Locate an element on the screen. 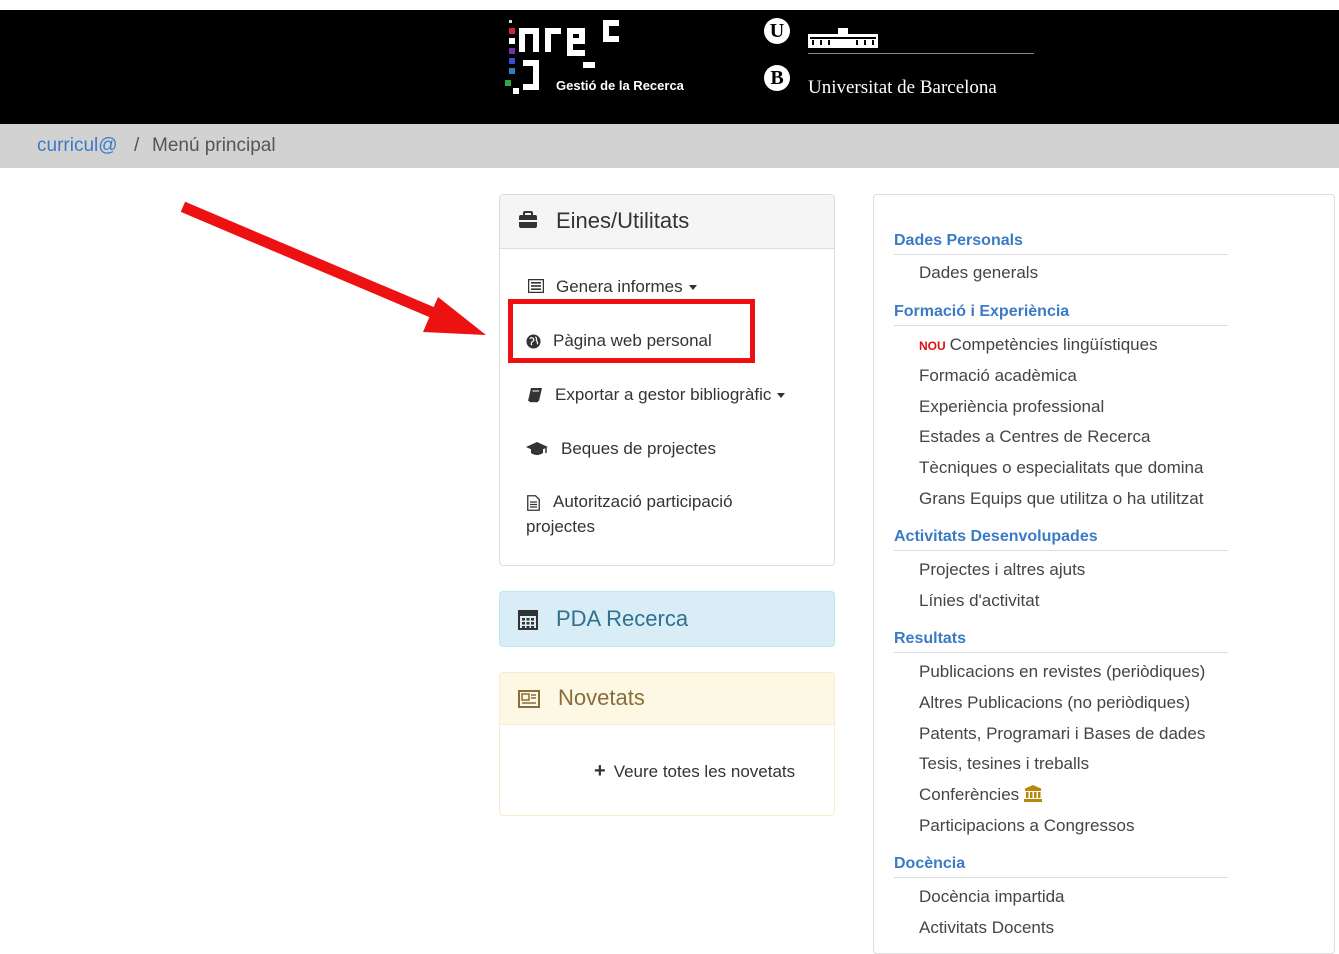  menu-item-congress-participations: Participacions a Congressos is located at coordinates (1026, 826).